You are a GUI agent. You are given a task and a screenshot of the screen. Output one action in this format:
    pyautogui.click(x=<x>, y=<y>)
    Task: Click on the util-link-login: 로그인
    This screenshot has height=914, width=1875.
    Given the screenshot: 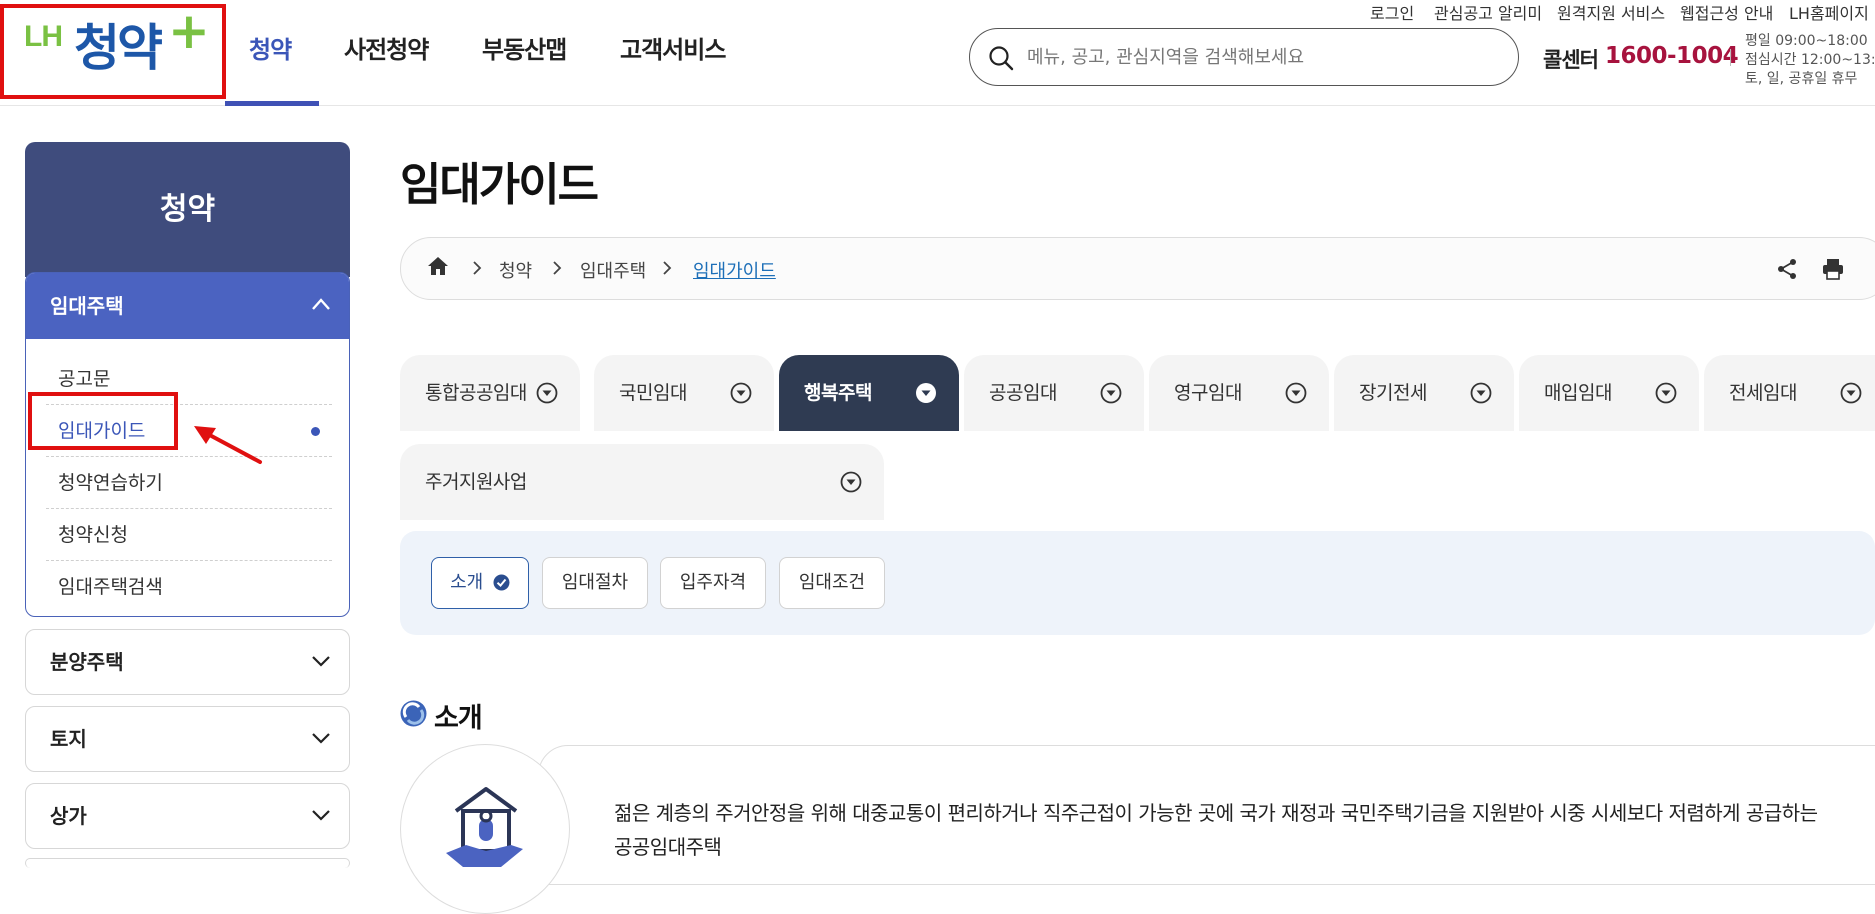 What is the action you would take?
    pyautogui.click(x=1392, y=12)
    